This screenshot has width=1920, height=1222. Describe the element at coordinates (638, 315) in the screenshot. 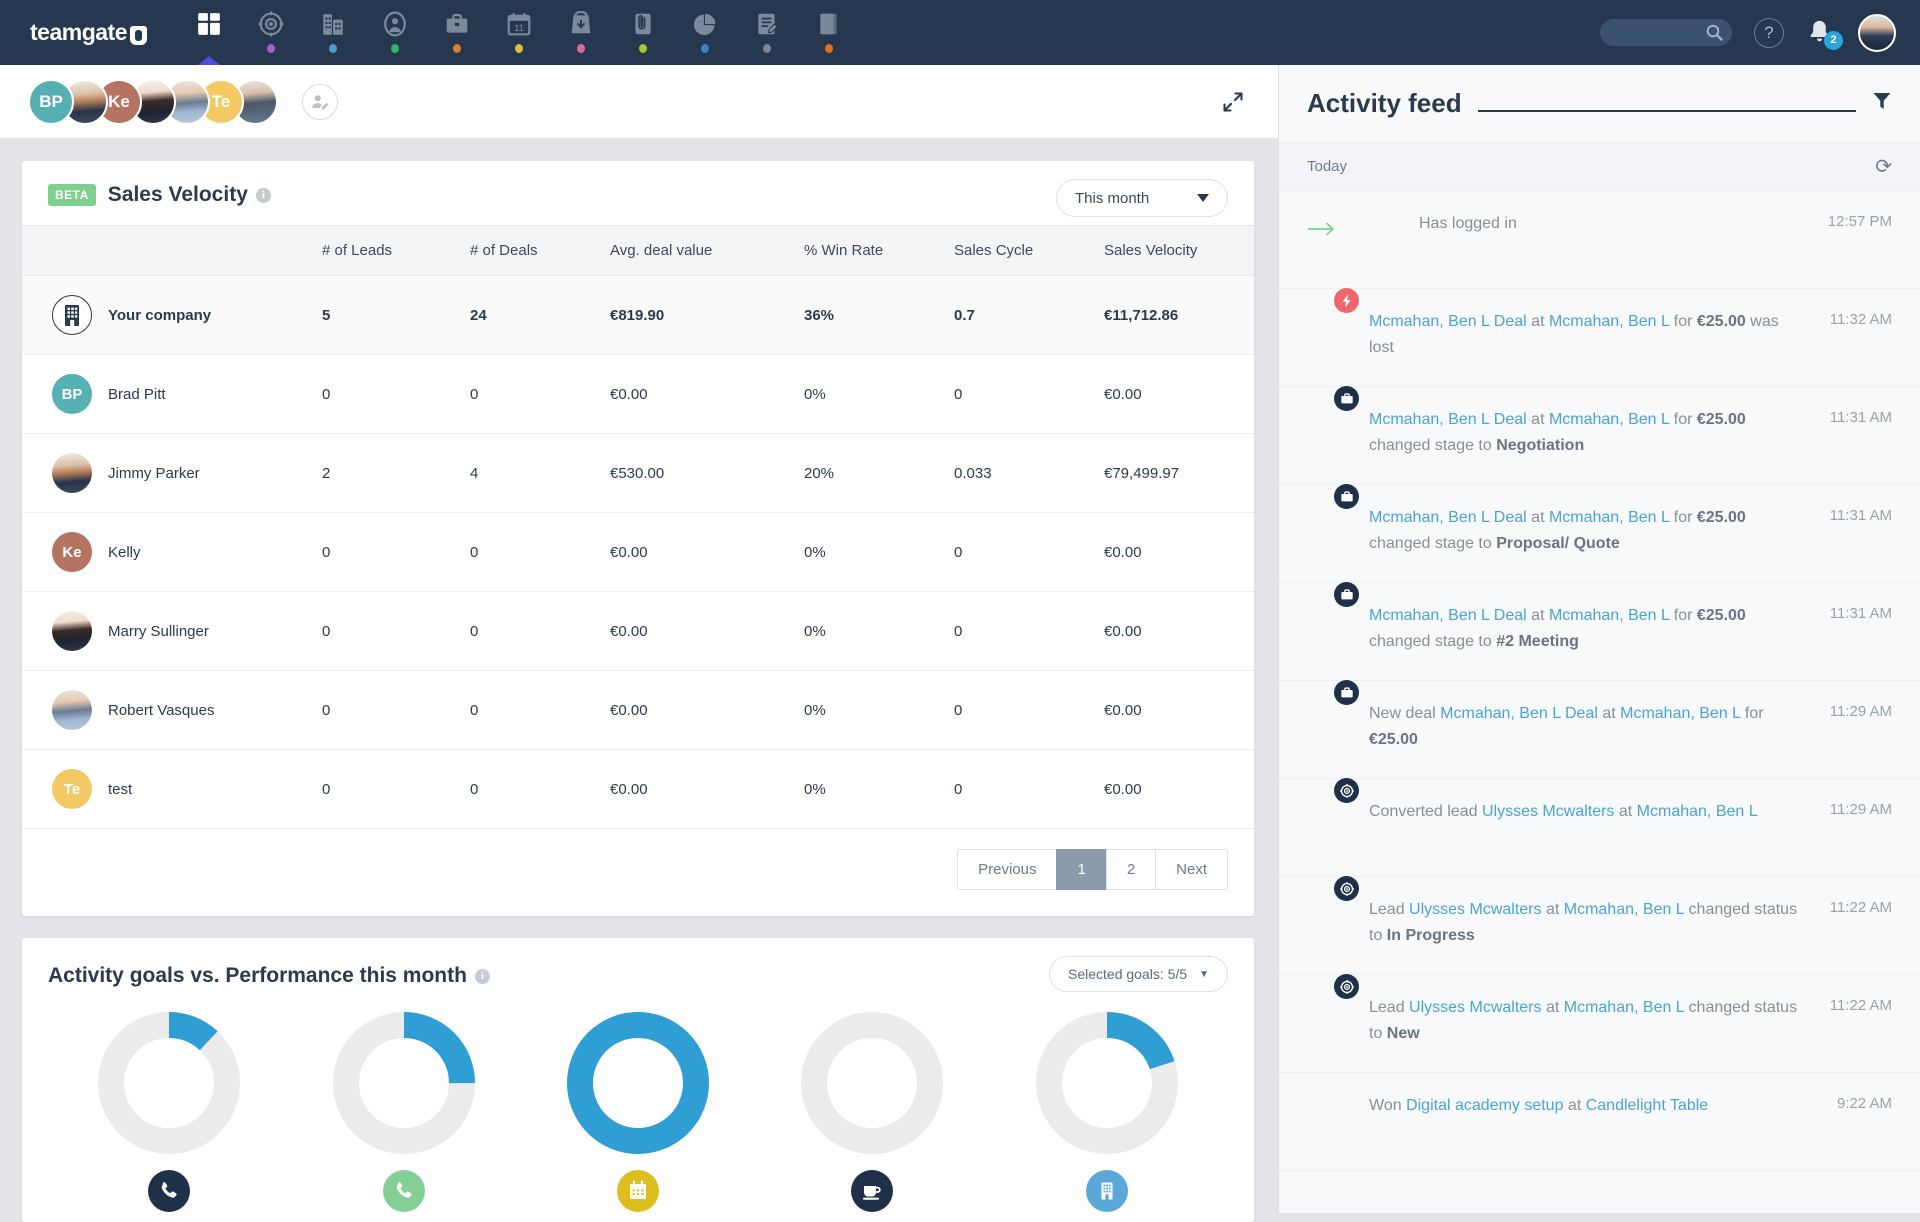

I see `table-row: Your company 5 24 €819.90 36% 0.7 €11,712.86` at that location.